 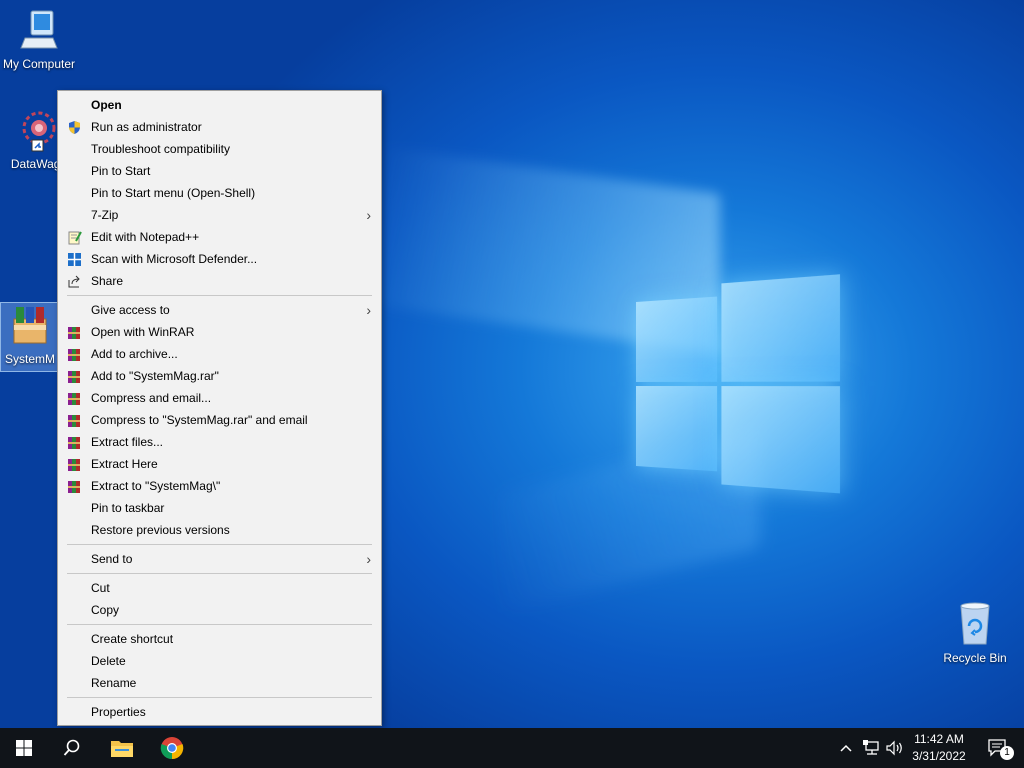 I want to click on menu-item-label: Open with WinRAR, so click(x=143, y=332).